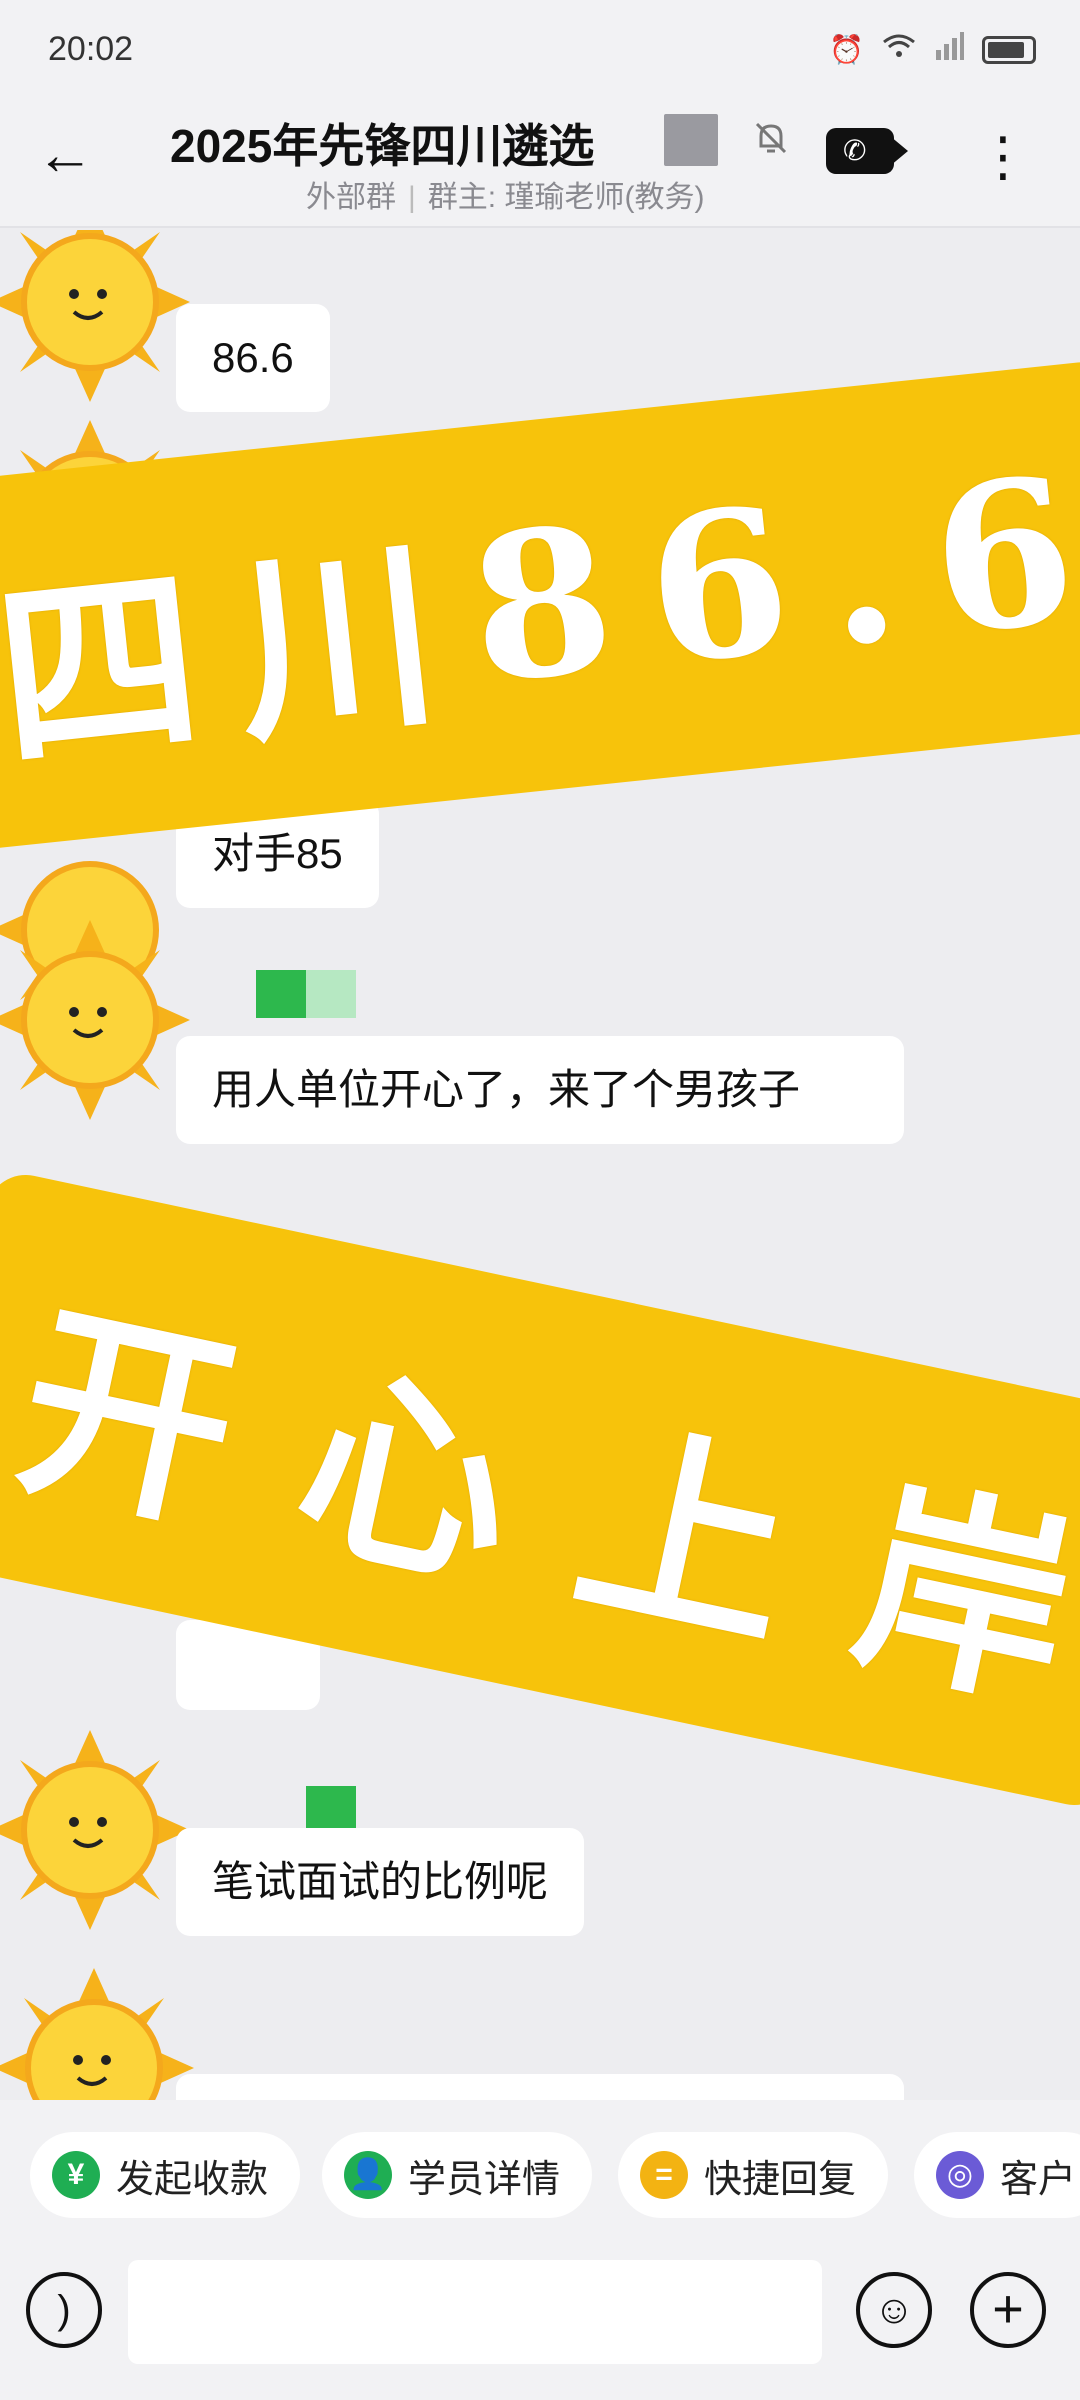  What do you see at coordinates (958, 1596) in the screenshot?
I see `banner-char: 岸` at bounding box center [958, 1596].